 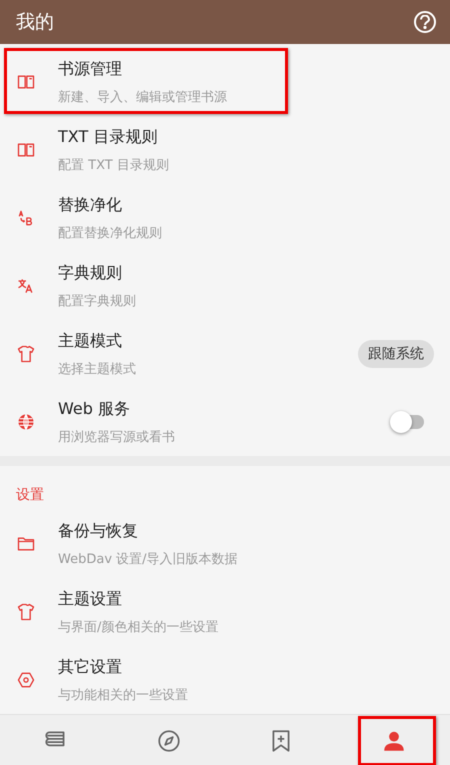 I want to click on item-subtitle: 新建、导入、编辑或管理书源, so click(x=143, y=97).